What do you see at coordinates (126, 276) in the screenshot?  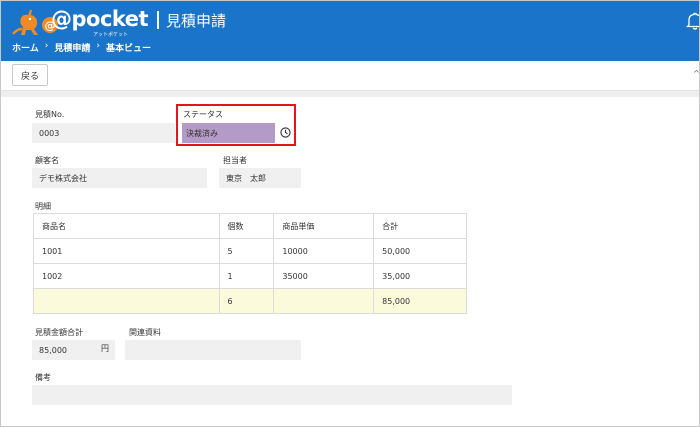 I see `product-cell: 1002` at bounding box center [126, 276].